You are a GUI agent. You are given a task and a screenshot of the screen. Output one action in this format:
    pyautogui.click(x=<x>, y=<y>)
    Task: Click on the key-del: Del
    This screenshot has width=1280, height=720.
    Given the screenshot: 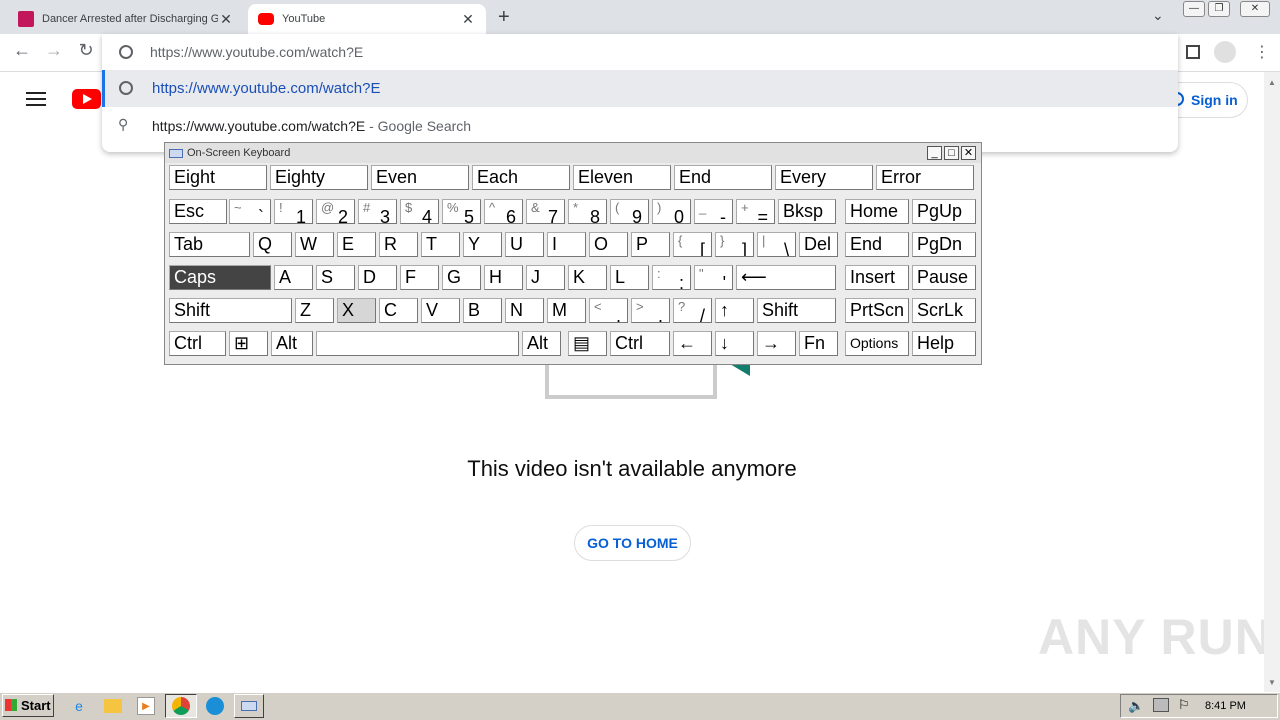 What is the action you would take?
    pyautogui.click(x=818, y=244)
    